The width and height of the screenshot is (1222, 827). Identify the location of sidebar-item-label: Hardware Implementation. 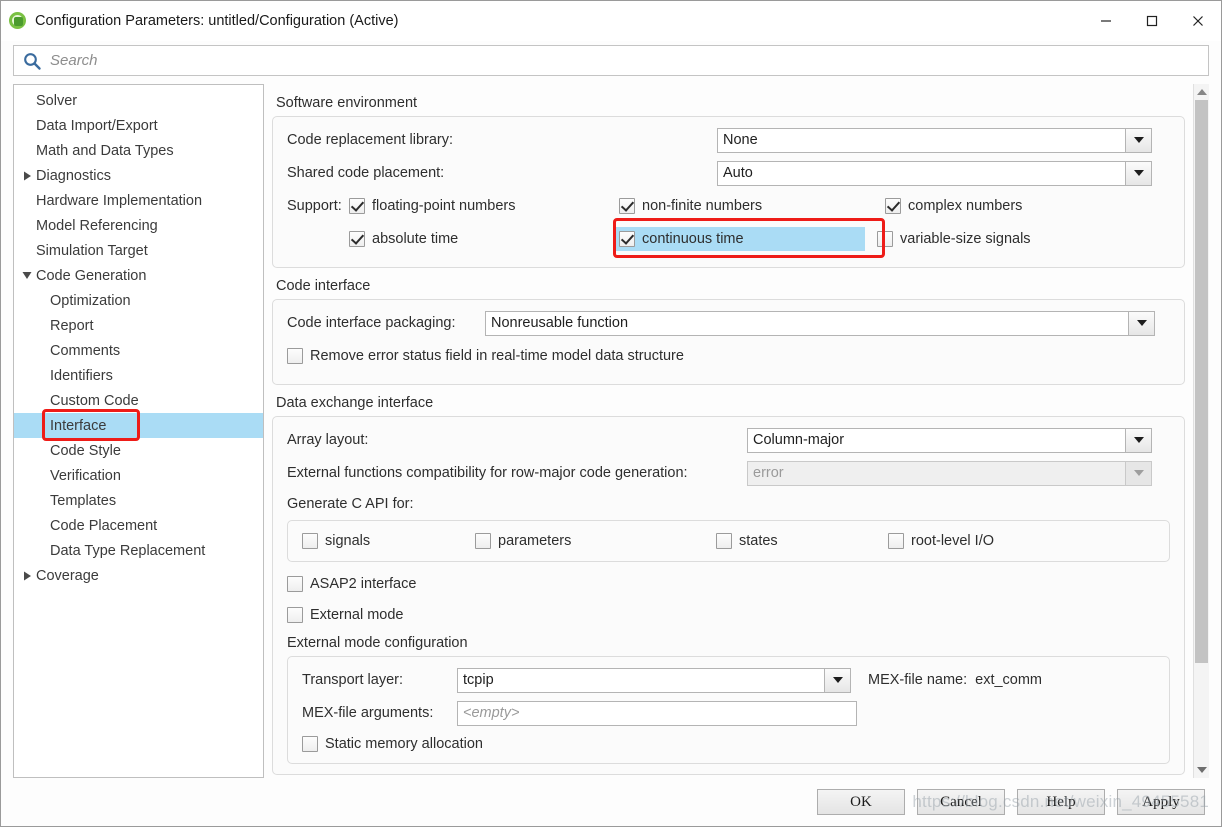
(119, 200).